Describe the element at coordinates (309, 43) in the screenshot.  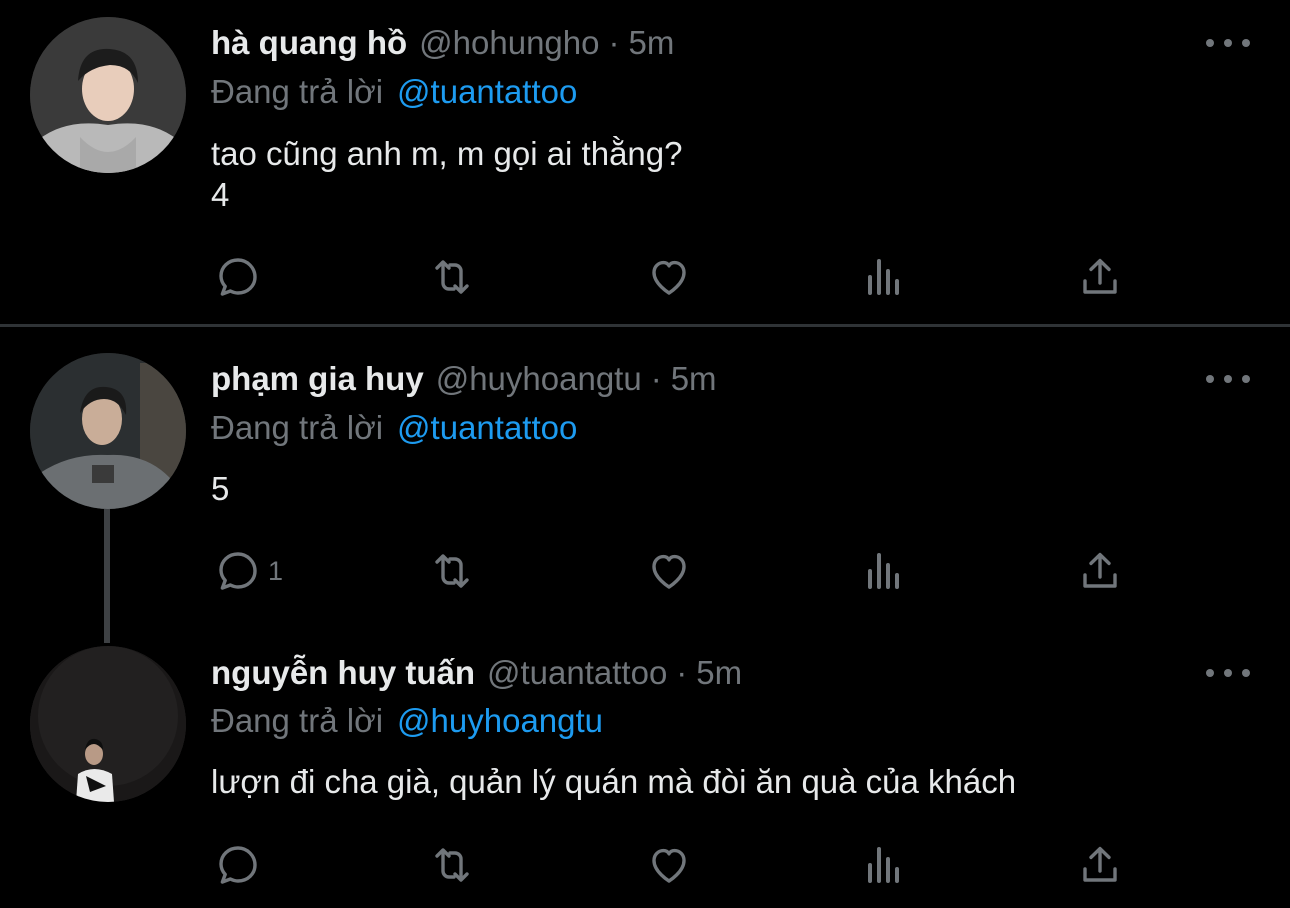
I see `author-name: hà quang hồ` at that location.